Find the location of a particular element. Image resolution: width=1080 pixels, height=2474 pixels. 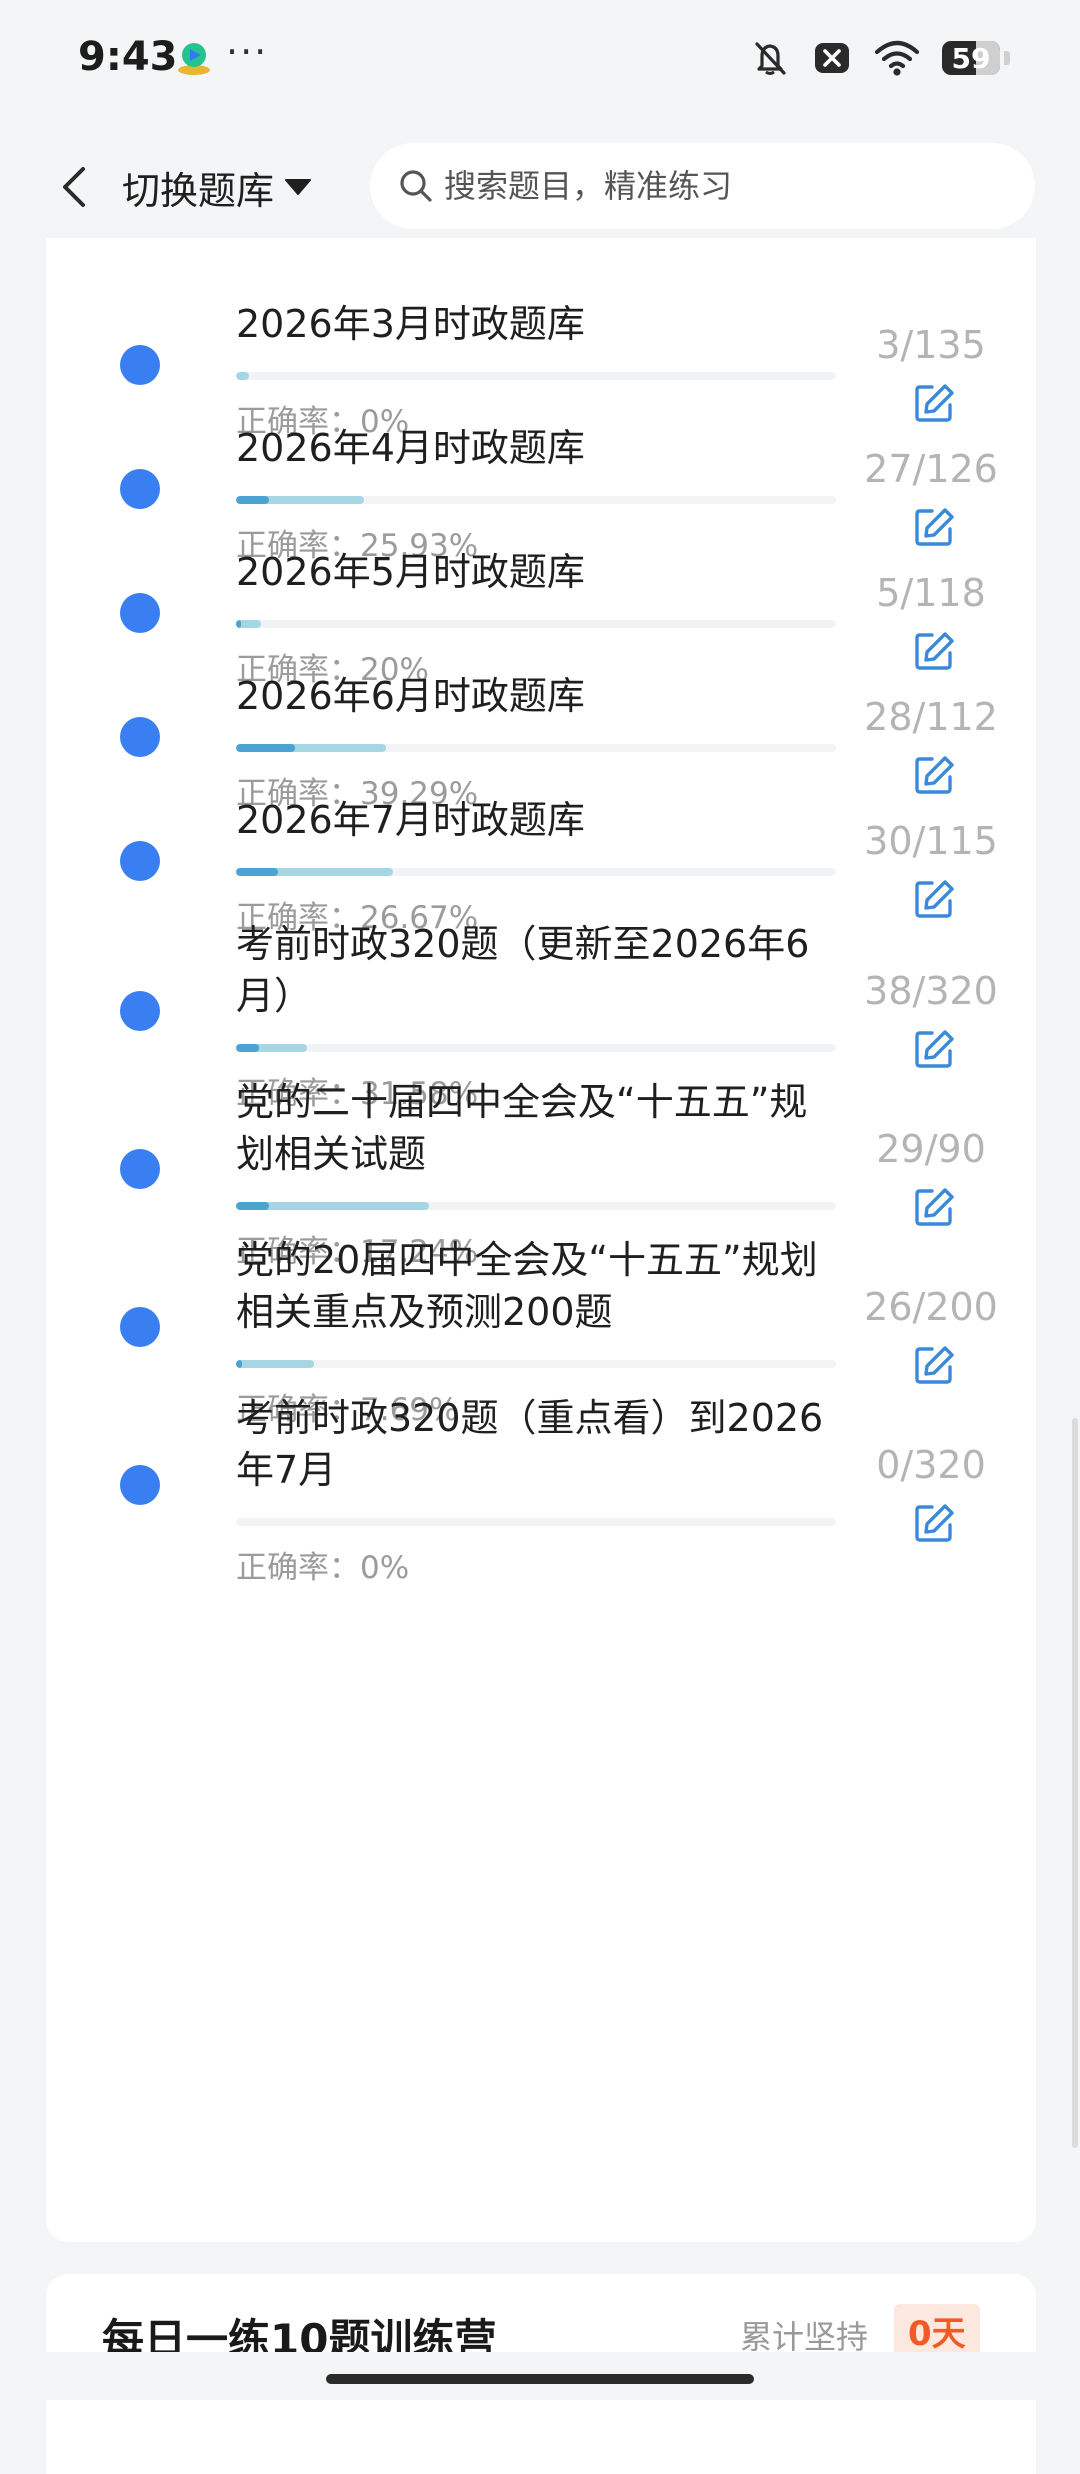

wifi-icon is located at coordinates (897, 58).